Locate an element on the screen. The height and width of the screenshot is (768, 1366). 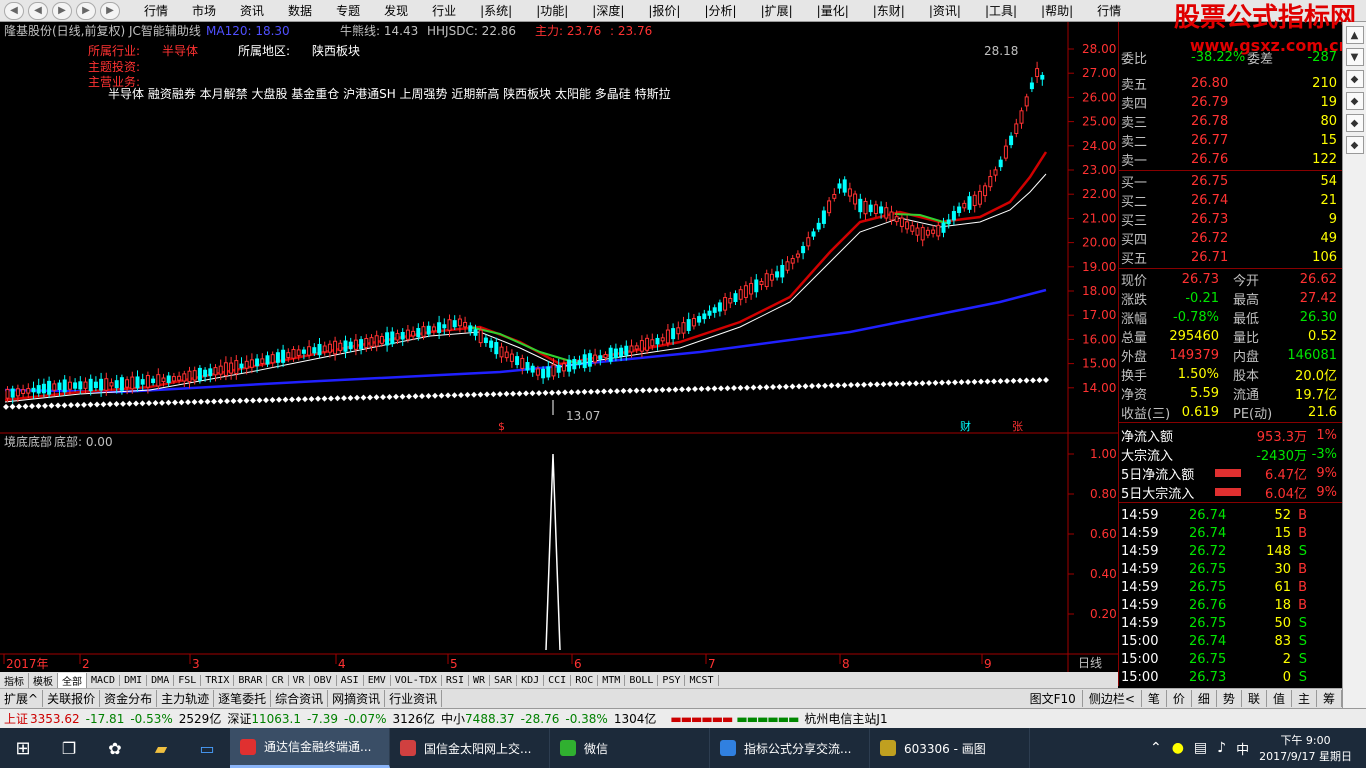
indicator-tab-5: DMA is located at coordinates (161, 680).